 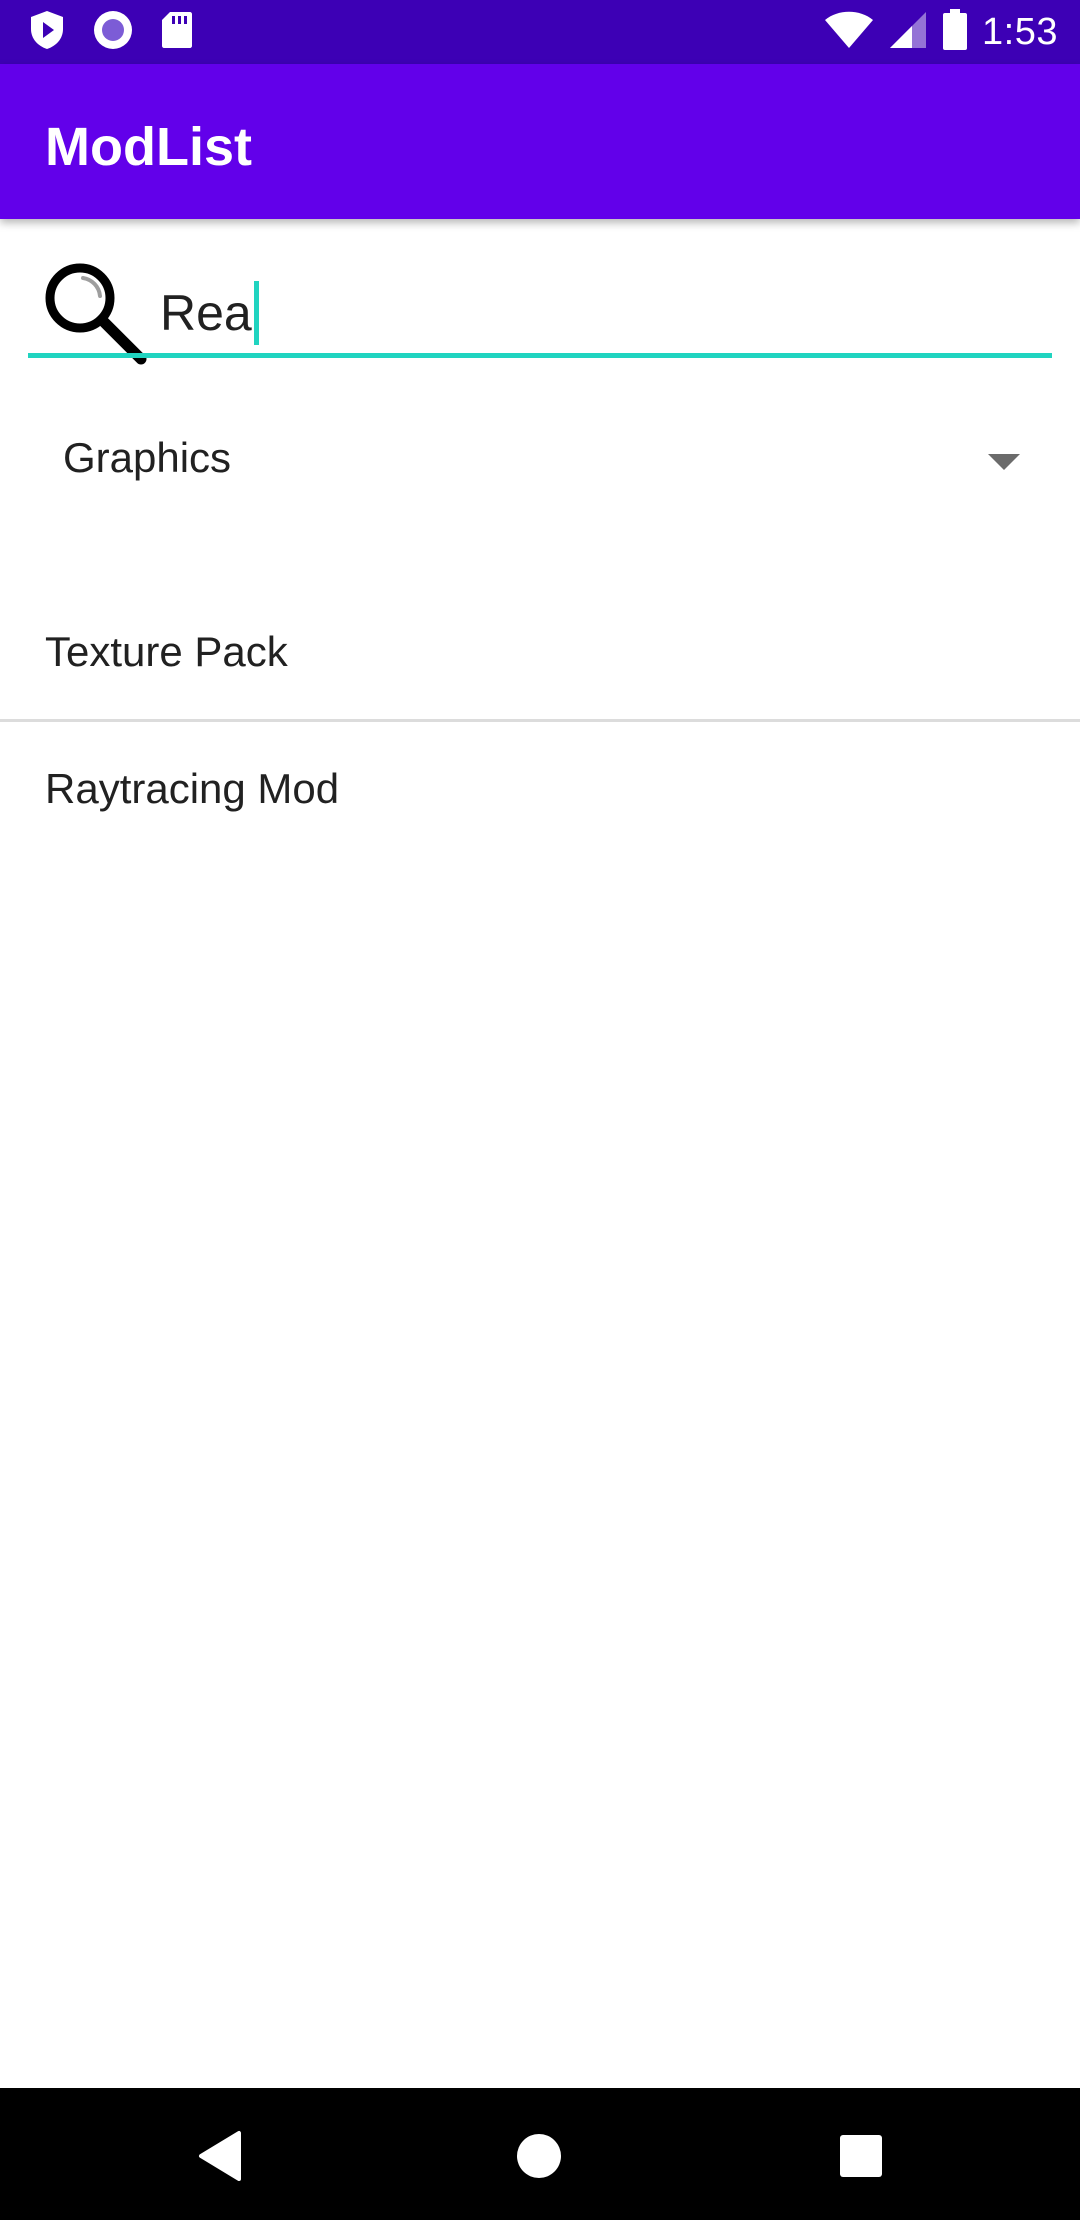 I want to click on app-bar: ModList, so click(x=540, y=141).